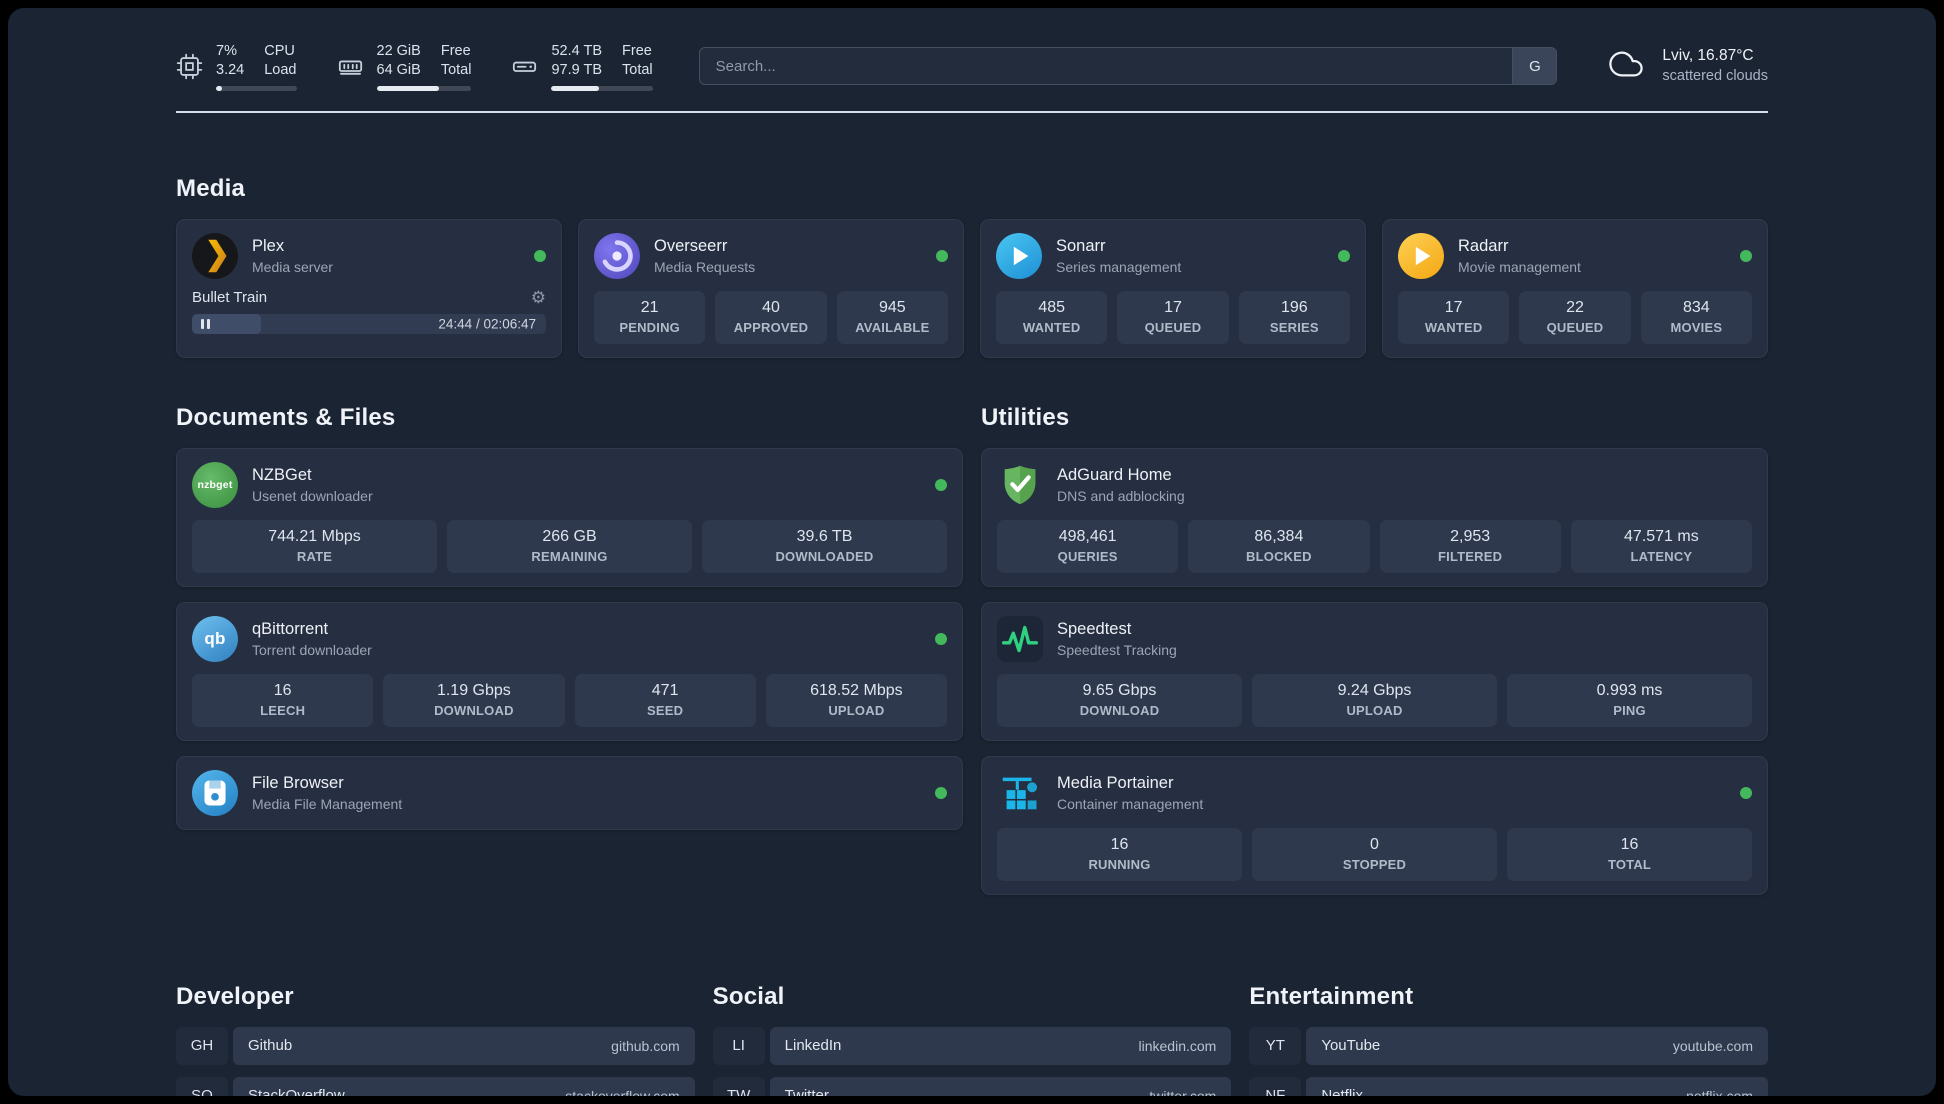 The image size is (1944, 1104). Describe the element at coordinates (219, 88) in the screenshot. I see `progress-fill` at that location.